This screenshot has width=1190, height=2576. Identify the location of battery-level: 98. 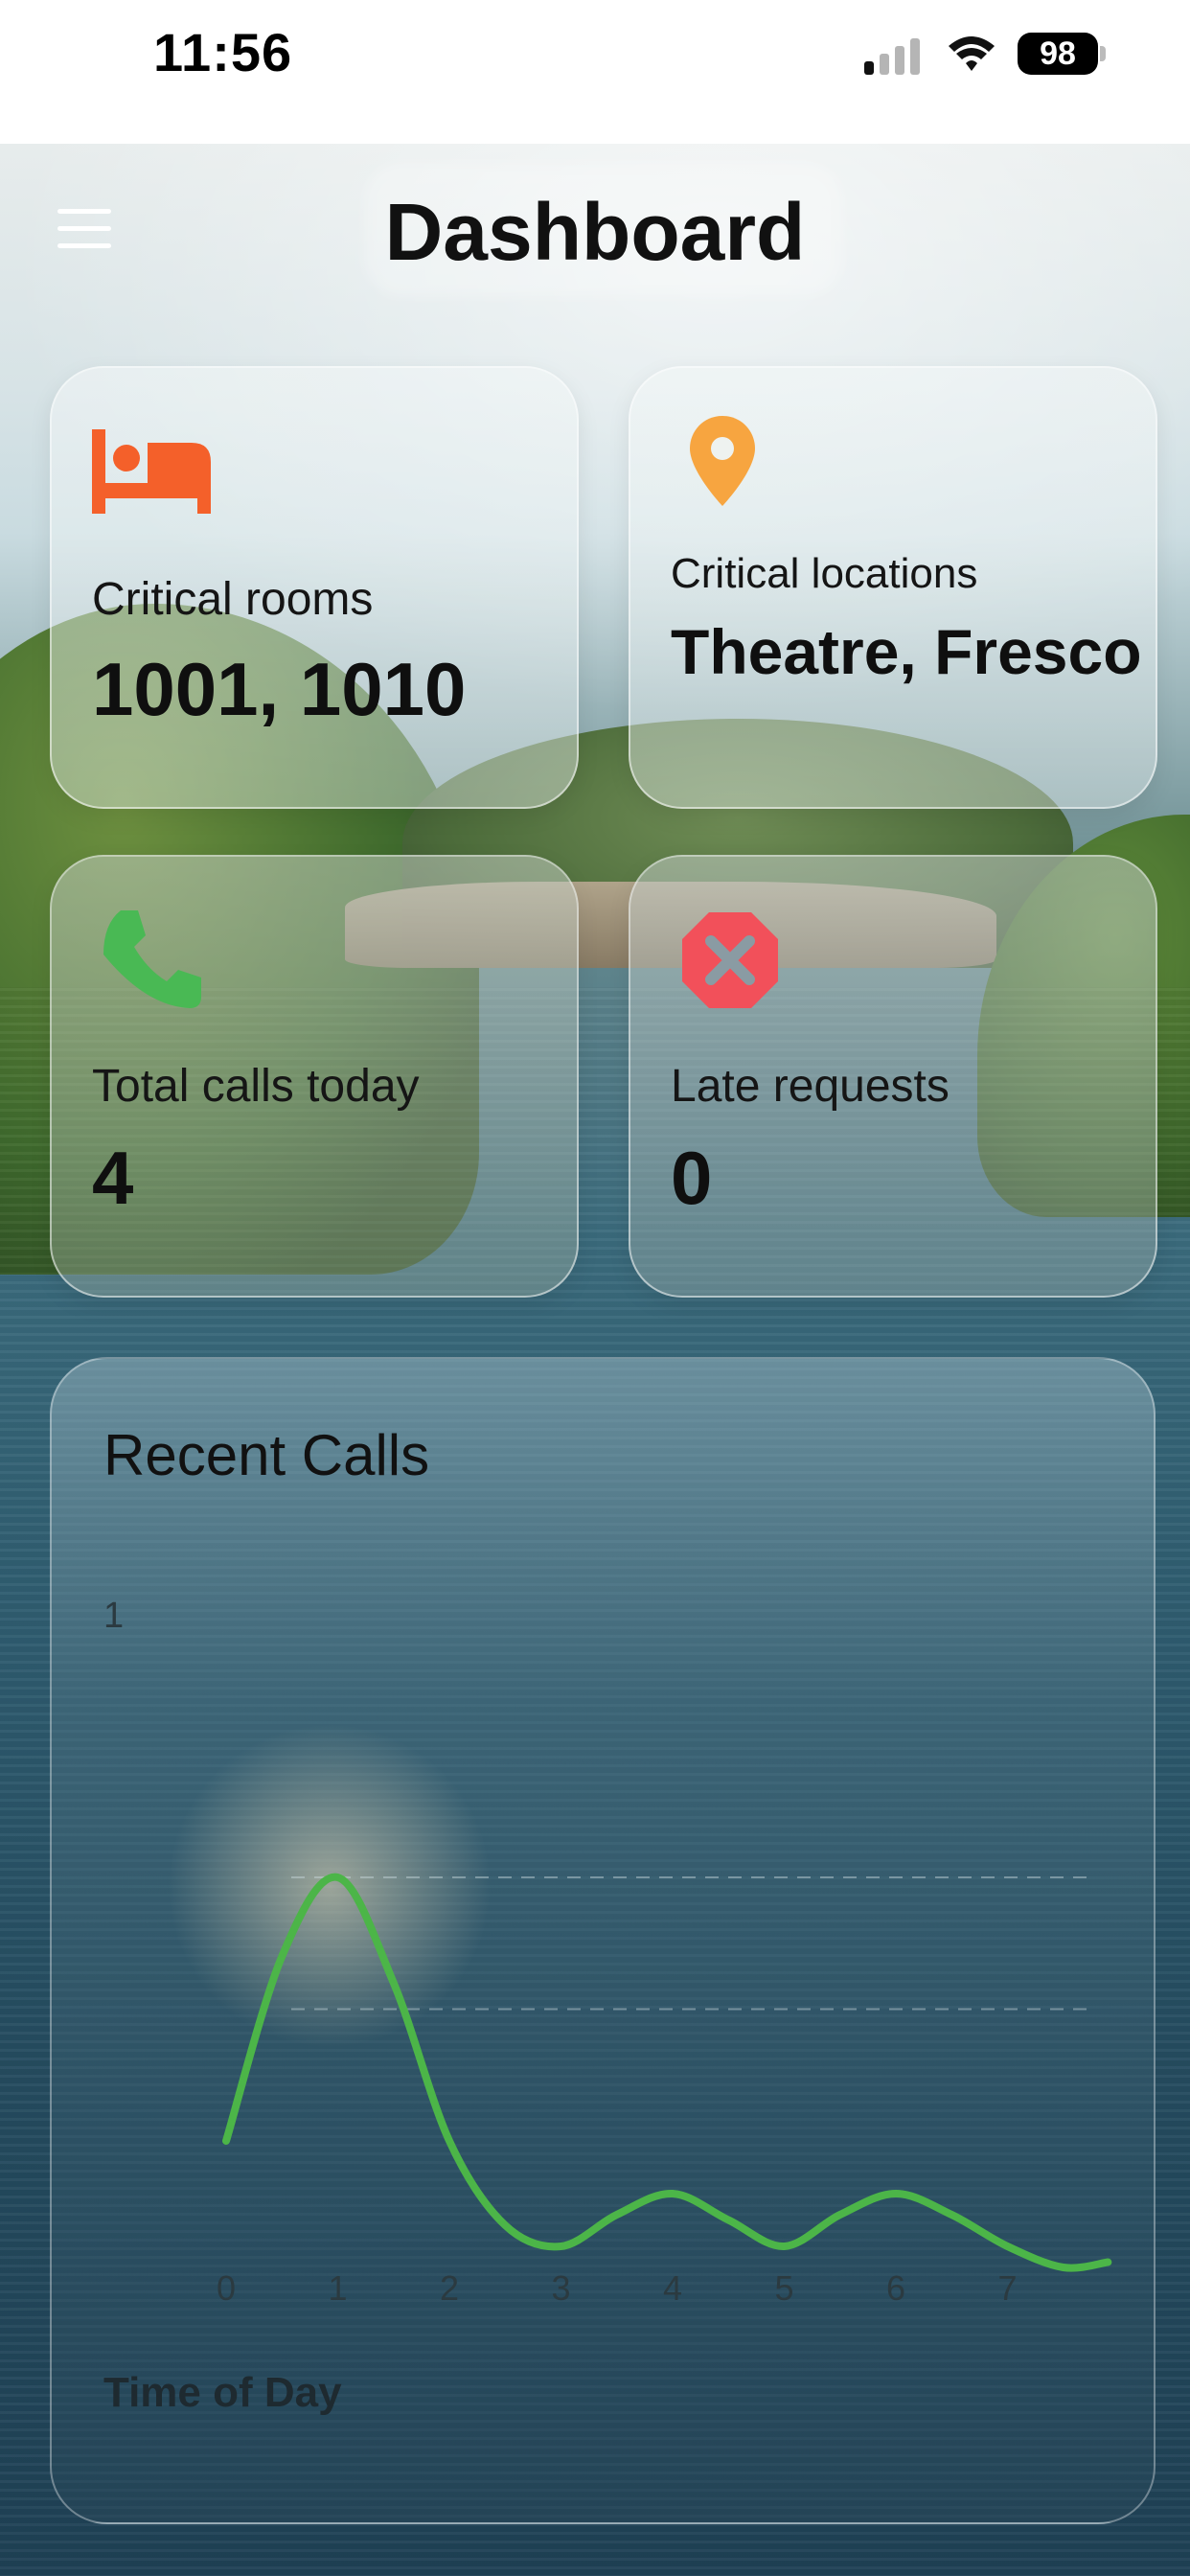
(1058, 54).